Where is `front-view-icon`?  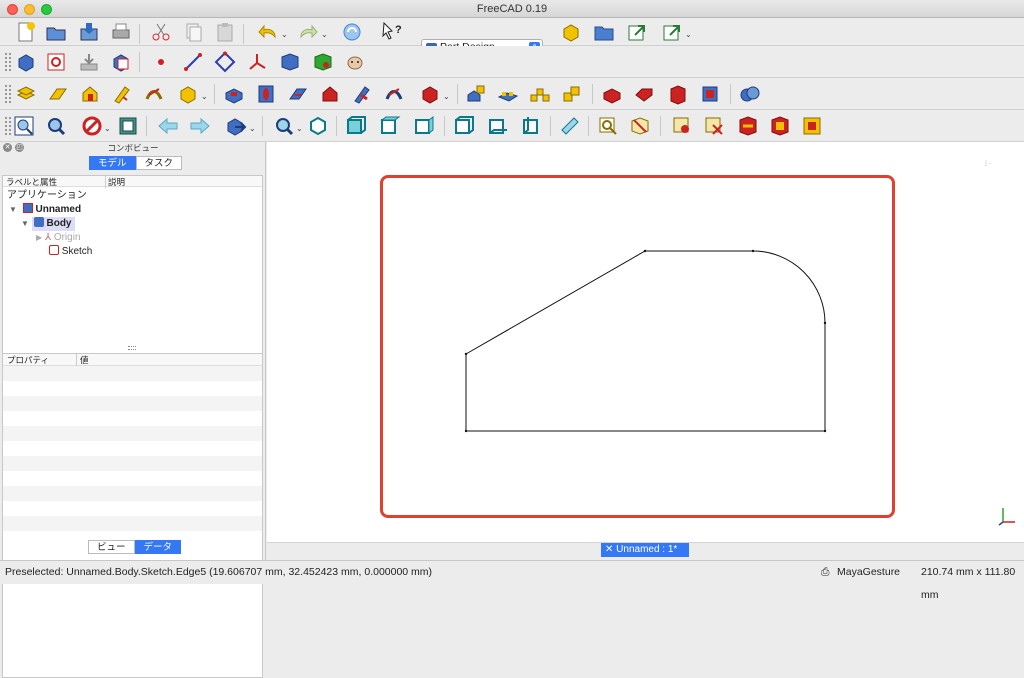
front-view-icon is located at coordinates (356, 126).